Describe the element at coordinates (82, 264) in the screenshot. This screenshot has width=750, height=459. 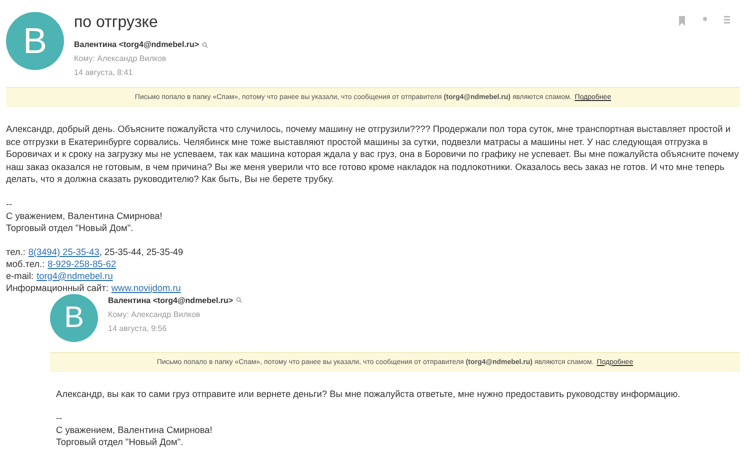
I see `contact-link: 8-929-258-85-62` at that location.